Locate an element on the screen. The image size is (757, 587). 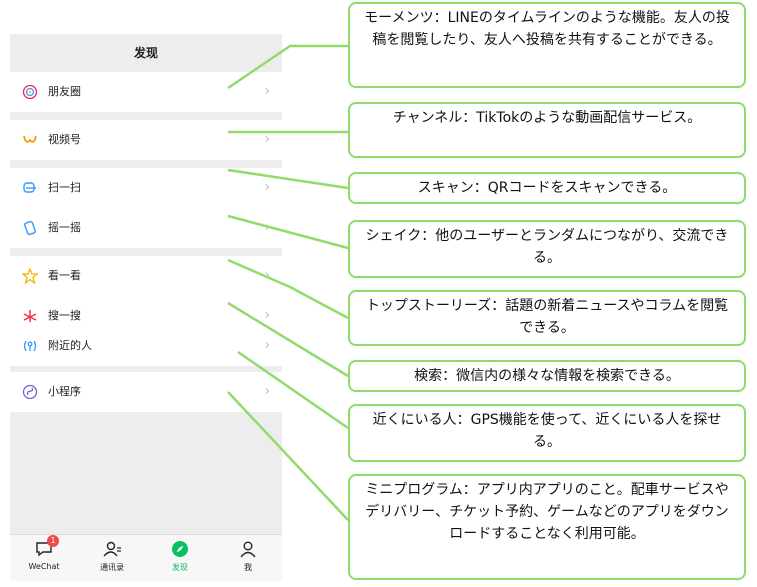
callout-shake: シェイク：他のユーザーとランダムにつながり、交流できる。 is located at coordinates (547, 249).